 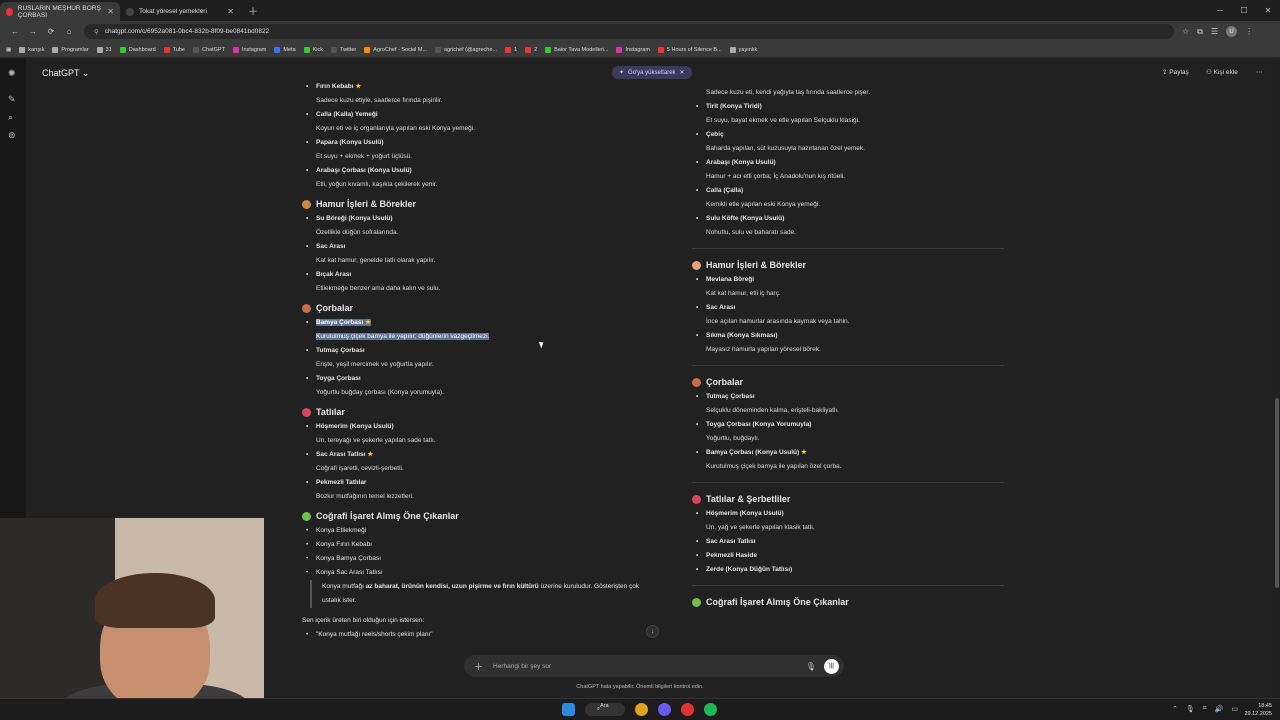 What do you see at coordinates (848, 499) in the screenshot?
I see `section-heading: Tatlılar & Şerbetliler` at bounding box center [848, 499].